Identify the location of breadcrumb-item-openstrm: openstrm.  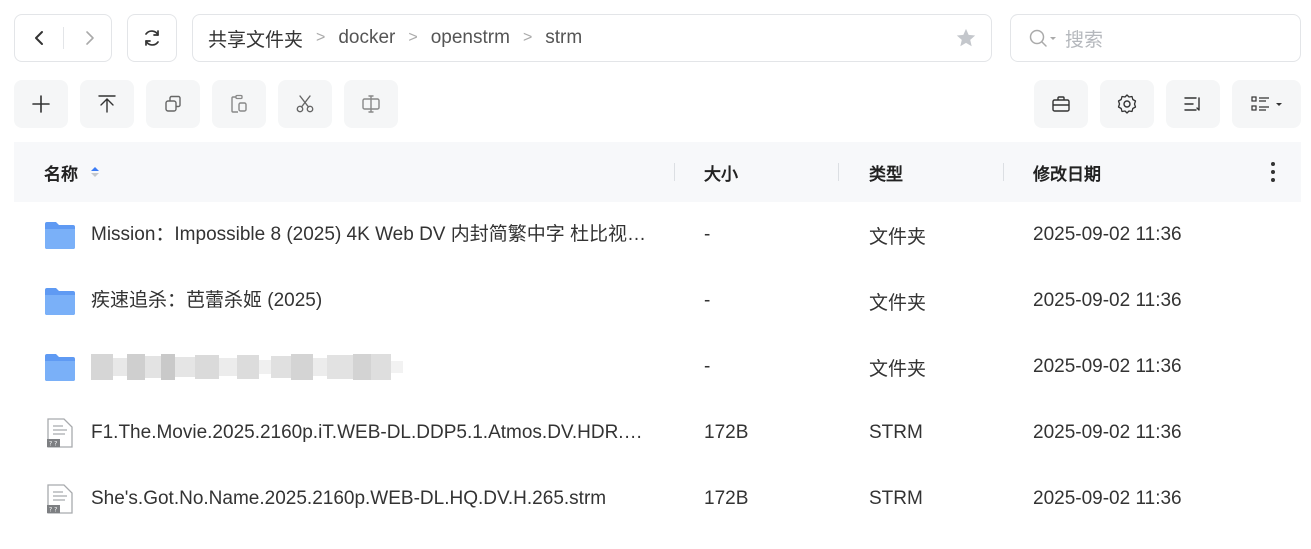
(470, 38).